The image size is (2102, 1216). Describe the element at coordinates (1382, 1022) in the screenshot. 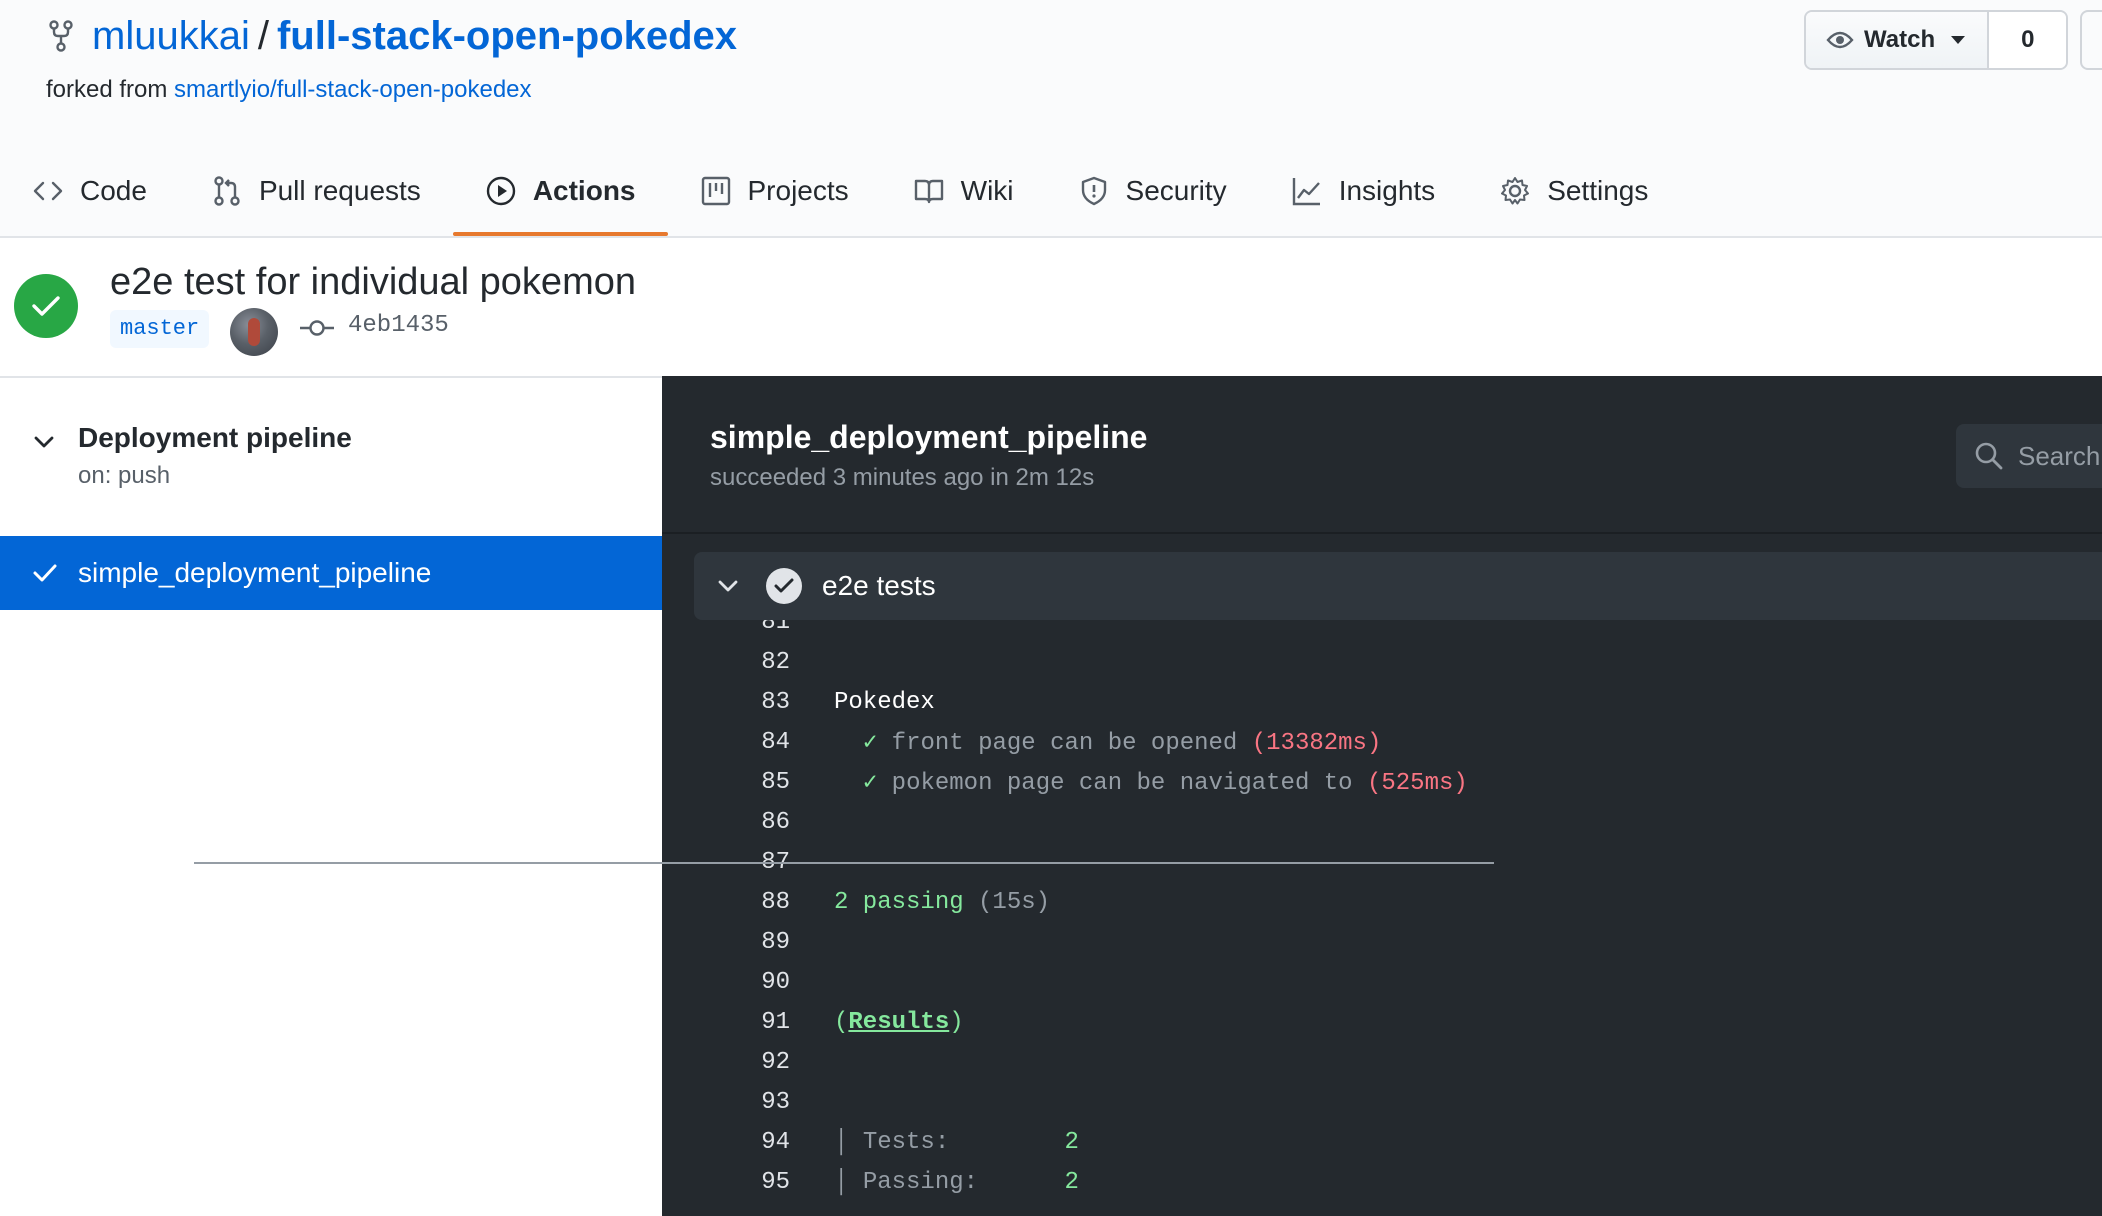

I see `log-line: 91 (Results)` at that location.